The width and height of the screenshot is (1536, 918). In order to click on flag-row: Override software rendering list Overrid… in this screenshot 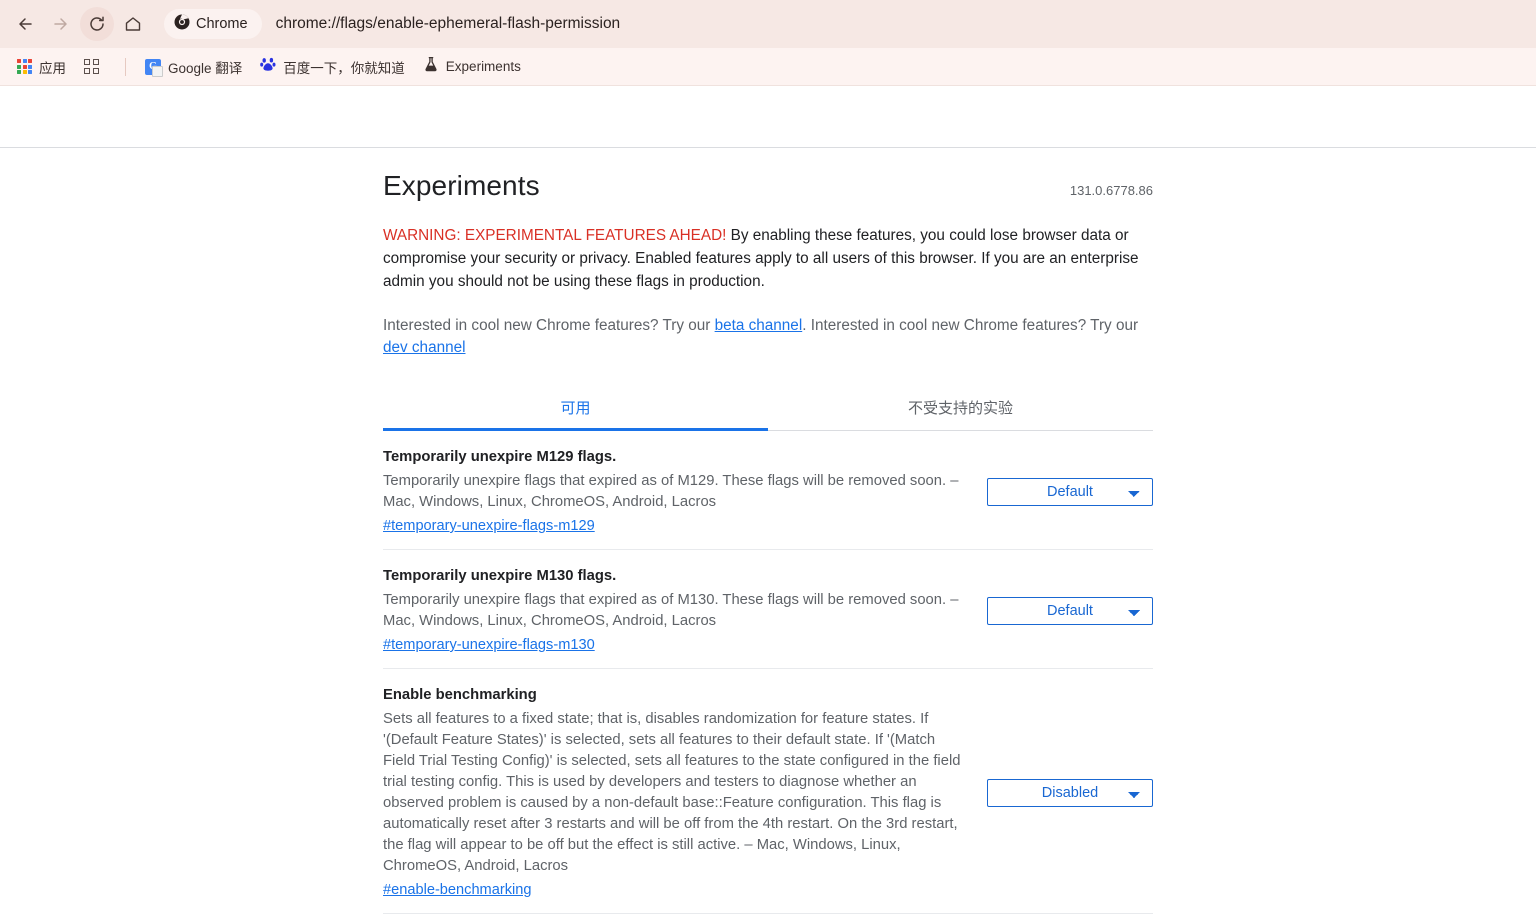, I will do `click(768, 916)`.